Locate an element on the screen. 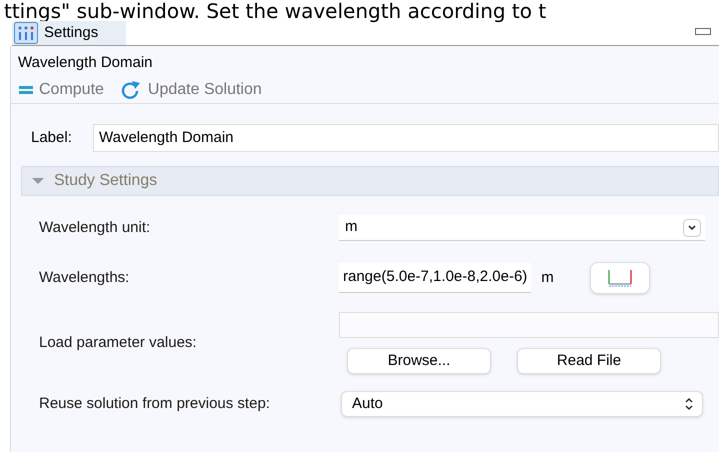 The height and width of the screenshot is (452, 719). wavelengths-field: range(5.0e-7,1.0e-8,2.0e-6) is located at coordinates (435, 278).